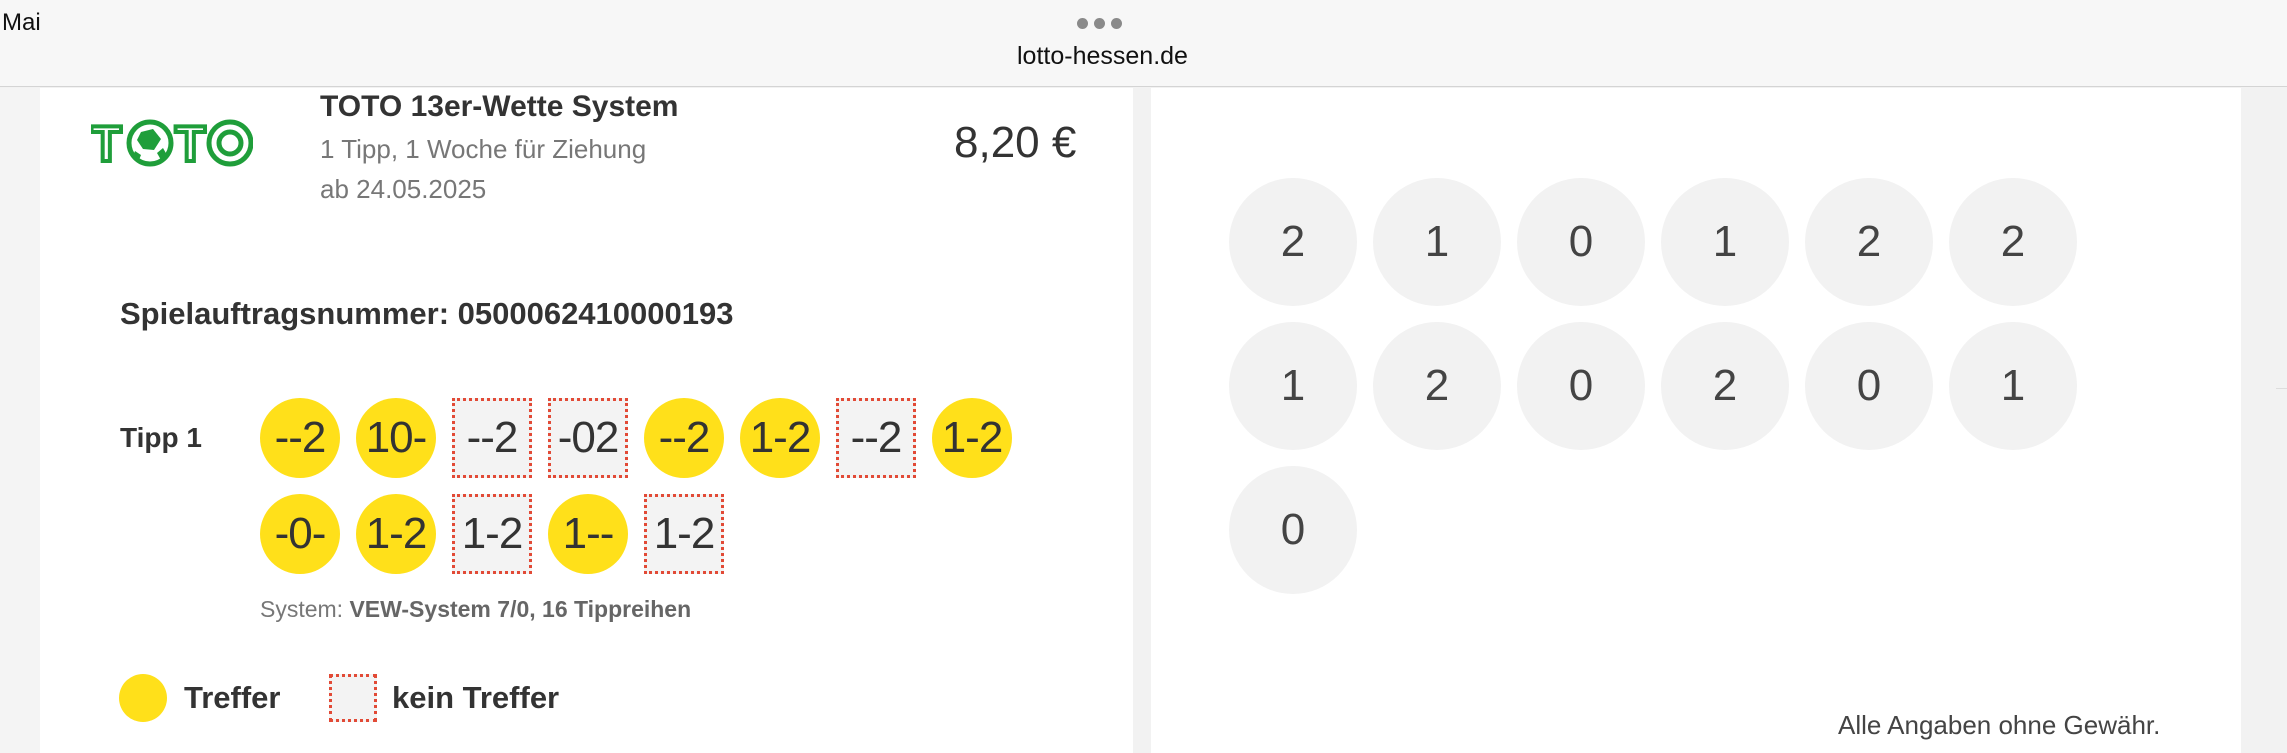 This screenshot has width=2287, height=753. I want to click on legend-miss-label: kein Treffer, so click(476, 697).